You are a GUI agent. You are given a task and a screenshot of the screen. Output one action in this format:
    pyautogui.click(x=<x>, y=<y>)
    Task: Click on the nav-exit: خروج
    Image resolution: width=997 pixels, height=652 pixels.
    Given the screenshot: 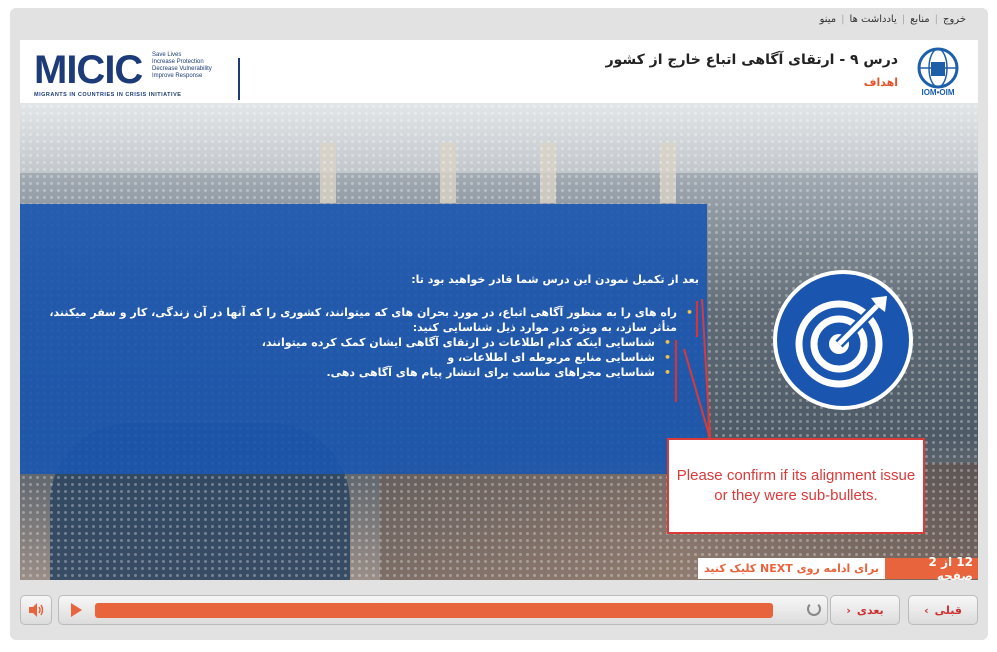 What is the action you would take?
    pyautogui.click(x=954, y=19)
    